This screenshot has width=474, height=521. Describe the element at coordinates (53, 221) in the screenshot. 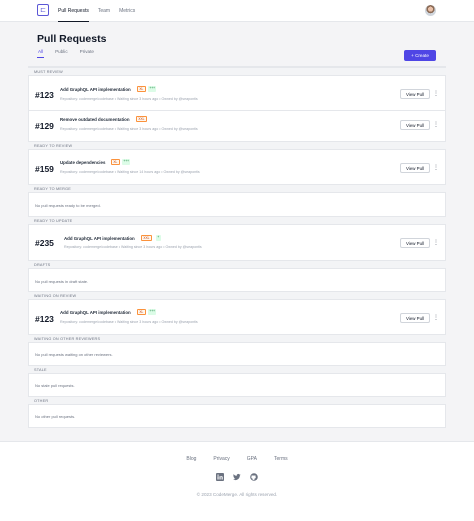

I see `section-heading: READY TO UPDATE` at that location.